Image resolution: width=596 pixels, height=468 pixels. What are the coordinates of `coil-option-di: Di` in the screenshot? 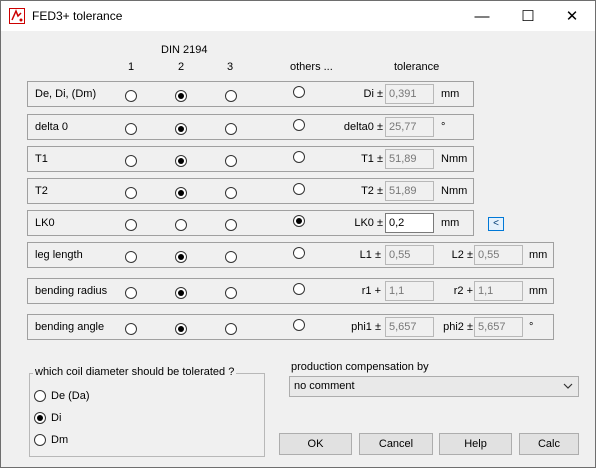 It's located at (109, 419).